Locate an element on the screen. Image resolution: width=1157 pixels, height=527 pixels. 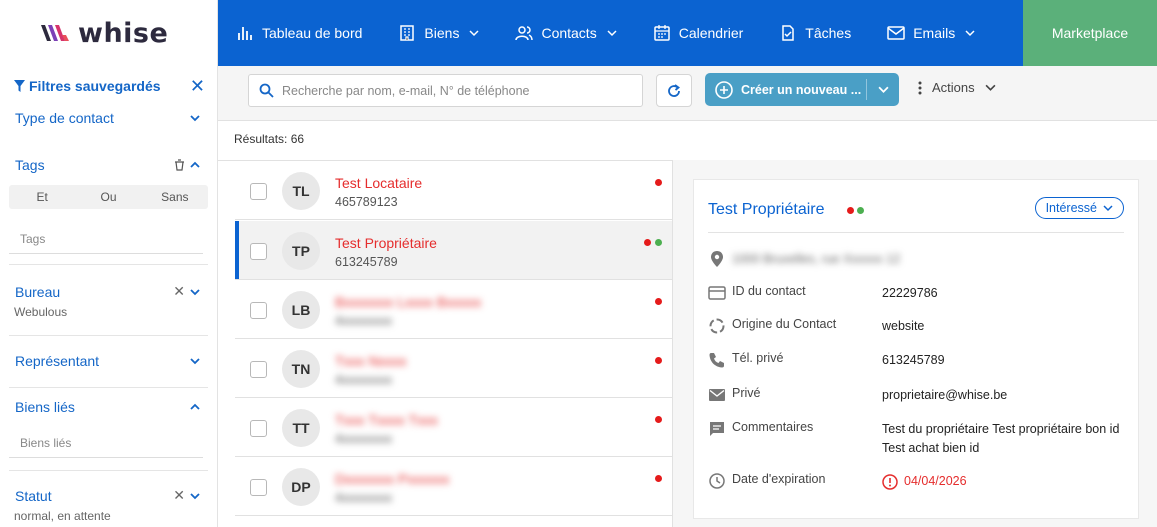
field-value: website is located at coordinates (903, 326).